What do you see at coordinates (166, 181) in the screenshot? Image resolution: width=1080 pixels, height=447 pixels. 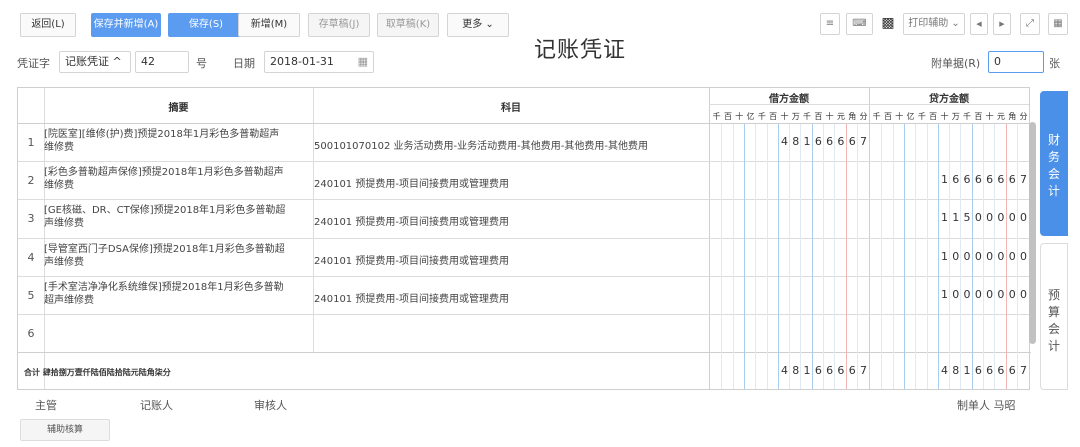 I see `summary-cell: [彩色多普勒超声保修]预提2018年1月彩色多普勒超声维修费` at bounding box center [166, 181].